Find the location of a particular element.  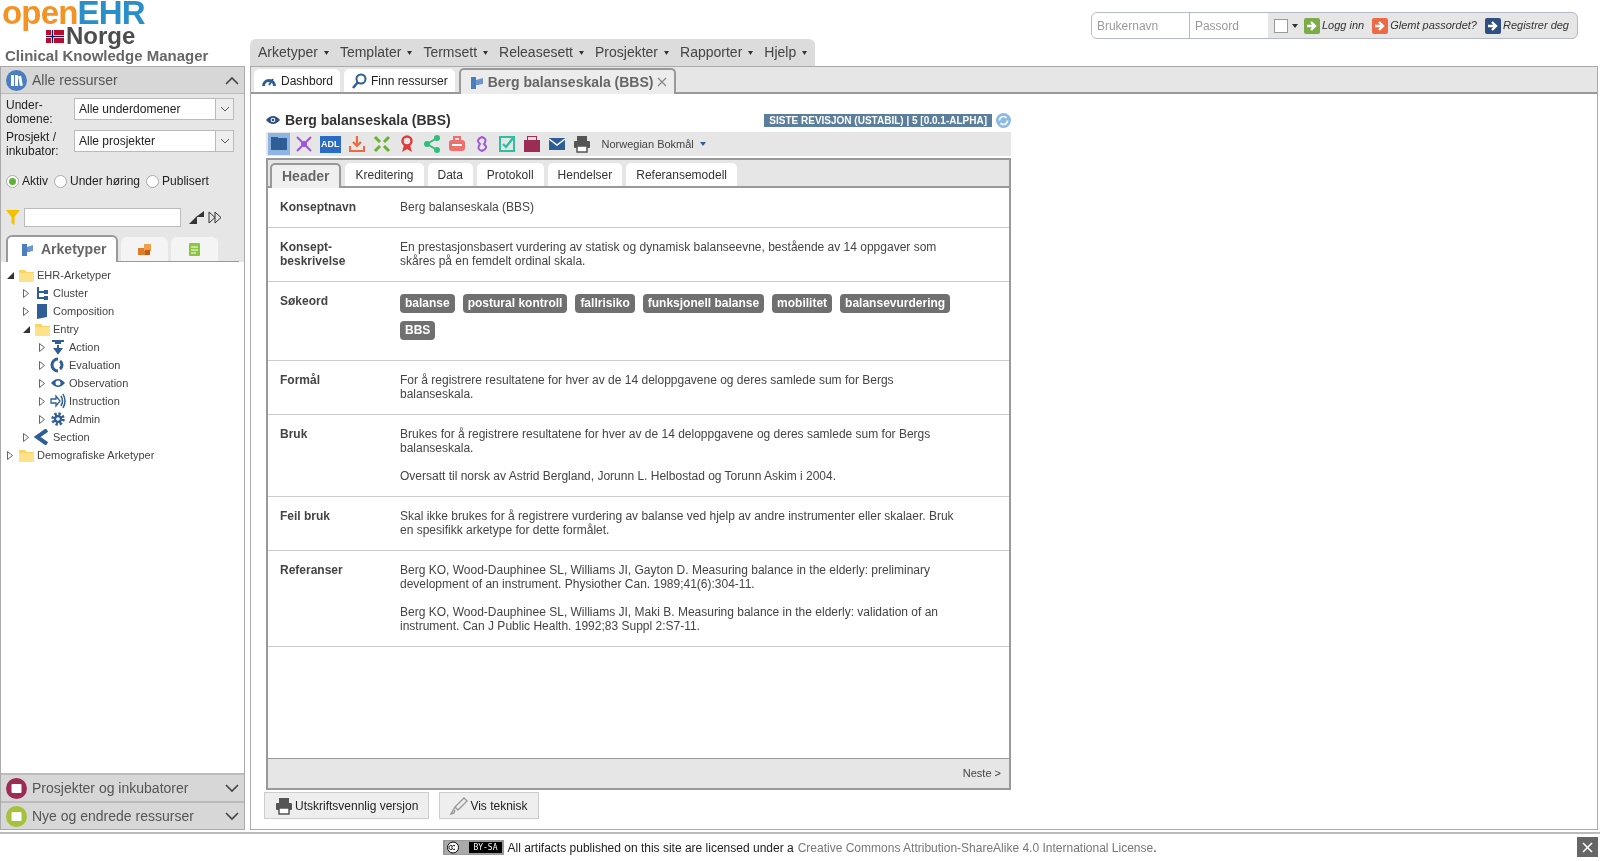

compress-icon is located at coordinates (381, 144).